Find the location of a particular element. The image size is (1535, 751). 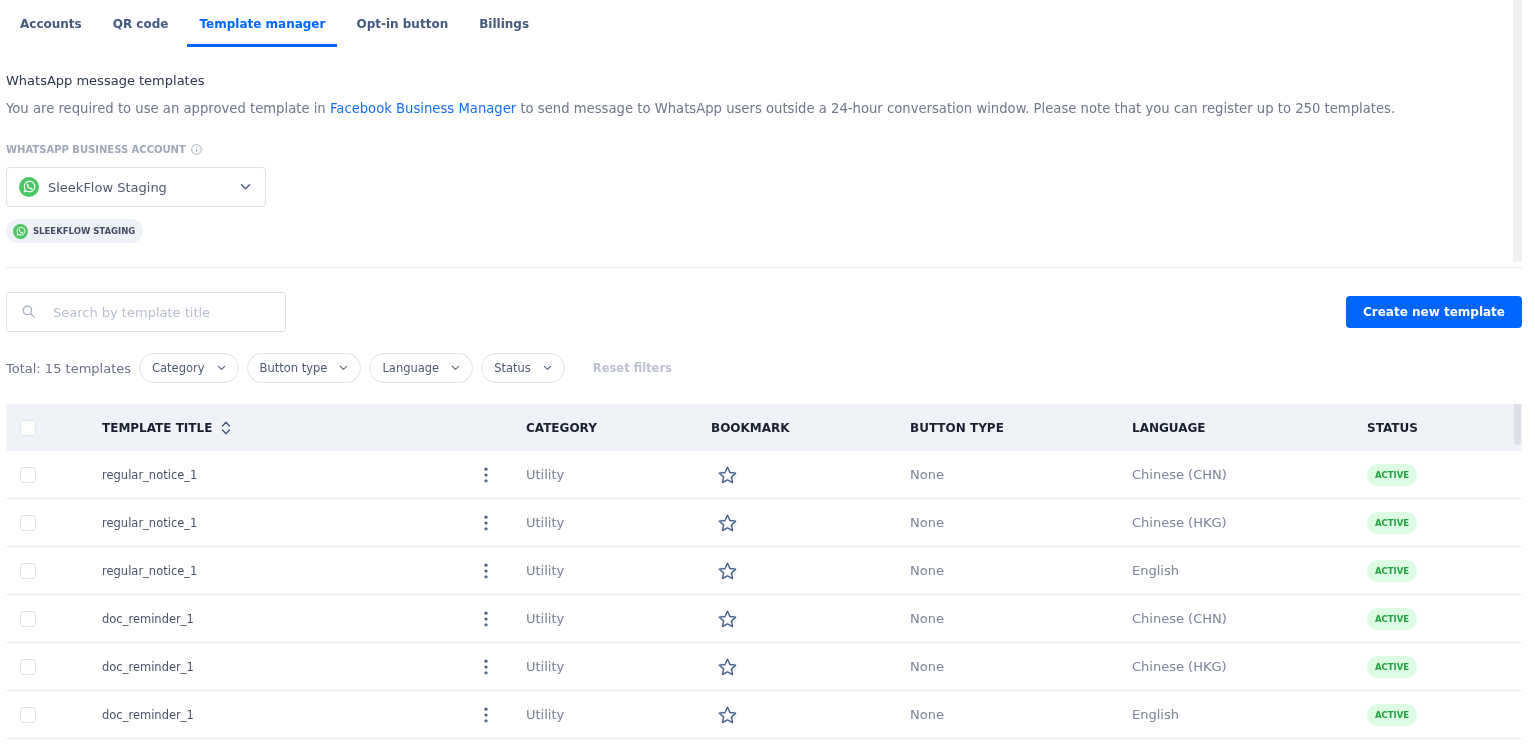

filter-dropdown: Status is located at coordinates (523, 368).